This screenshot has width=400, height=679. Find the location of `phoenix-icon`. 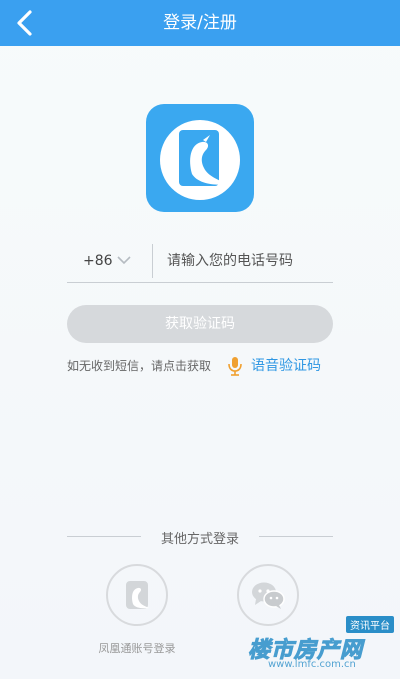

phoenix-icon is located at coordinates (137, 595).